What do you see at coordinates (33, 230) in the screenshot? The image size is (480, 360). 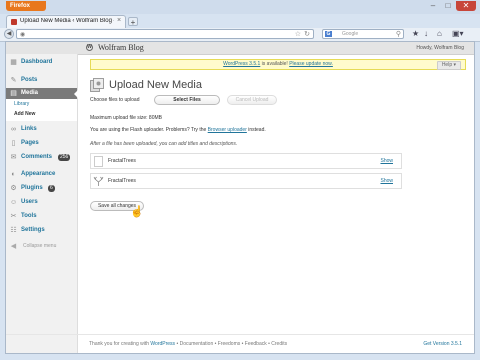 I see `sidebar-item-label: Settings` at bounding box center [33, 230].